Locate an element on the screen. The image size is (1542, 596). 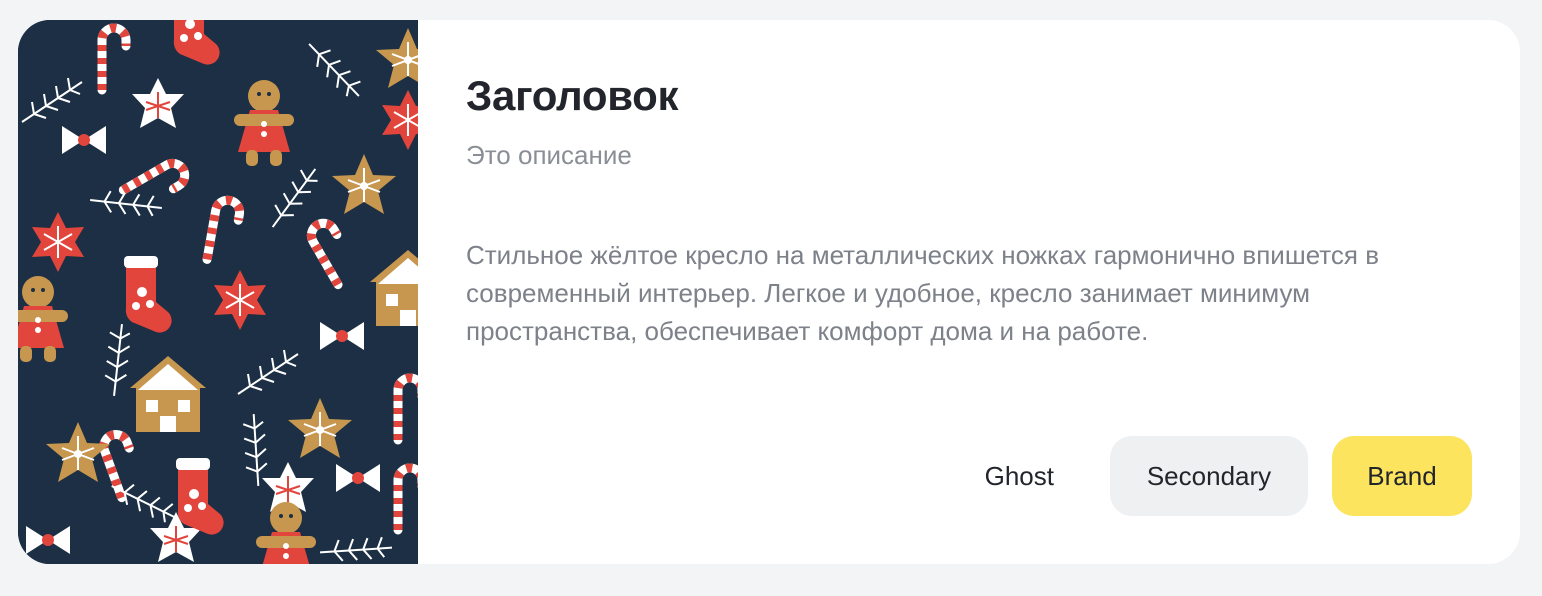
ghost-button: Ghost is located at coordinates (1019, 476).